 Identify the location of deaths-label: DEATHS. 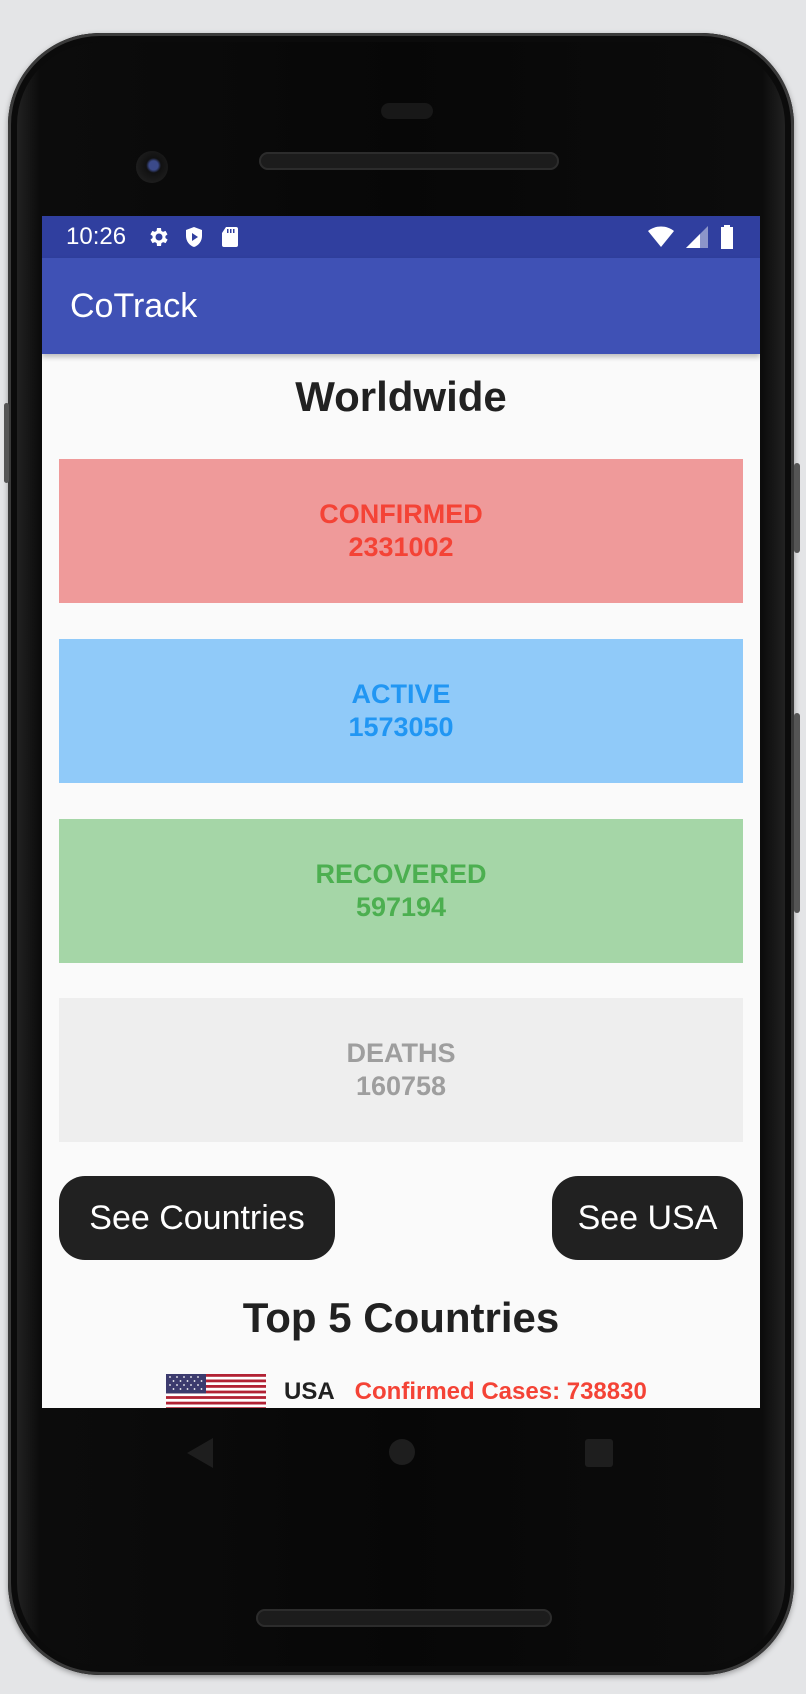
(401, 1053).